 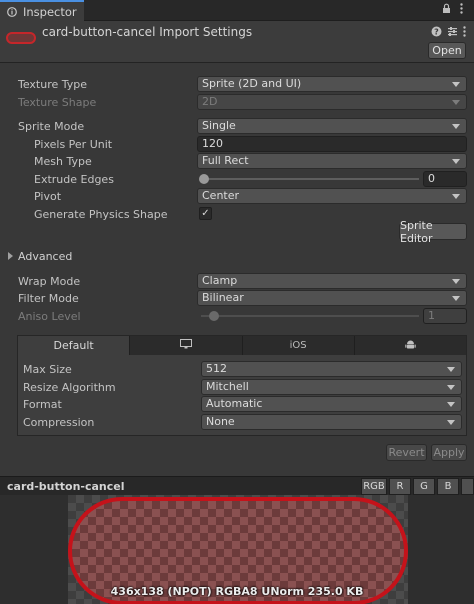 What do you see at coordinates (467, 486) in the screenshot?
I see `preview-extra-button` at bounding box center [467, 486].